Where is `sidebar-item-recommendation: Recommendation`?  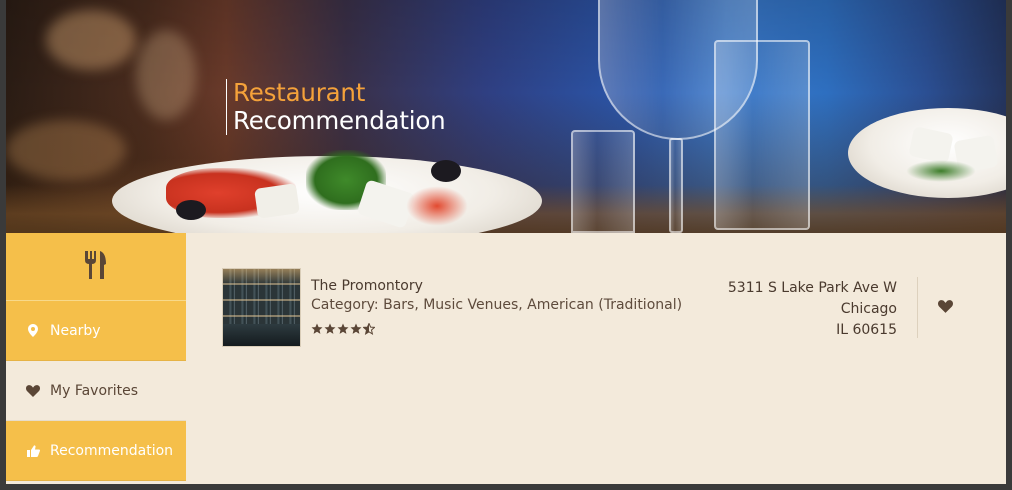 sidebar-item-recommendation: Recommendation is located at coordinates (96, 451).